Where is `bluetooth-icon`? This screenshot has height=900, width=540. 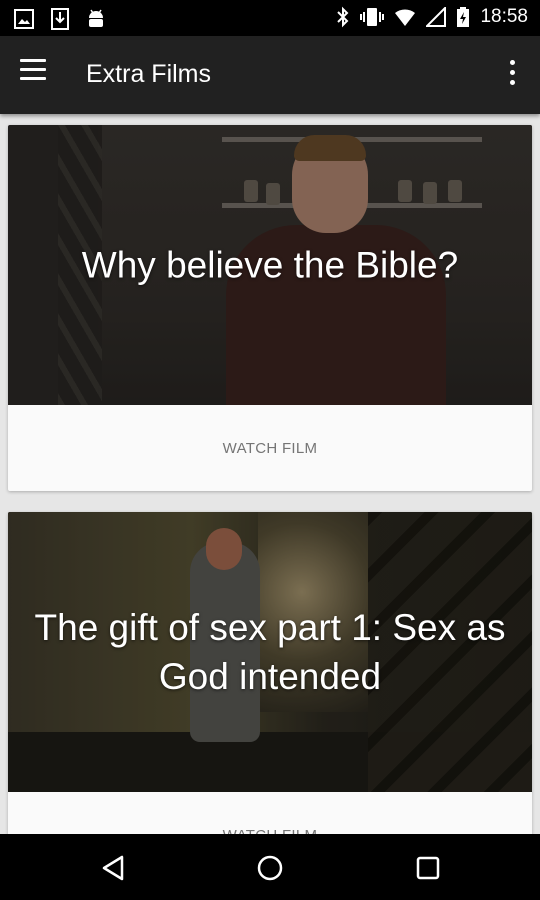
bluetooth-icon is located at coordinates (343, 17).